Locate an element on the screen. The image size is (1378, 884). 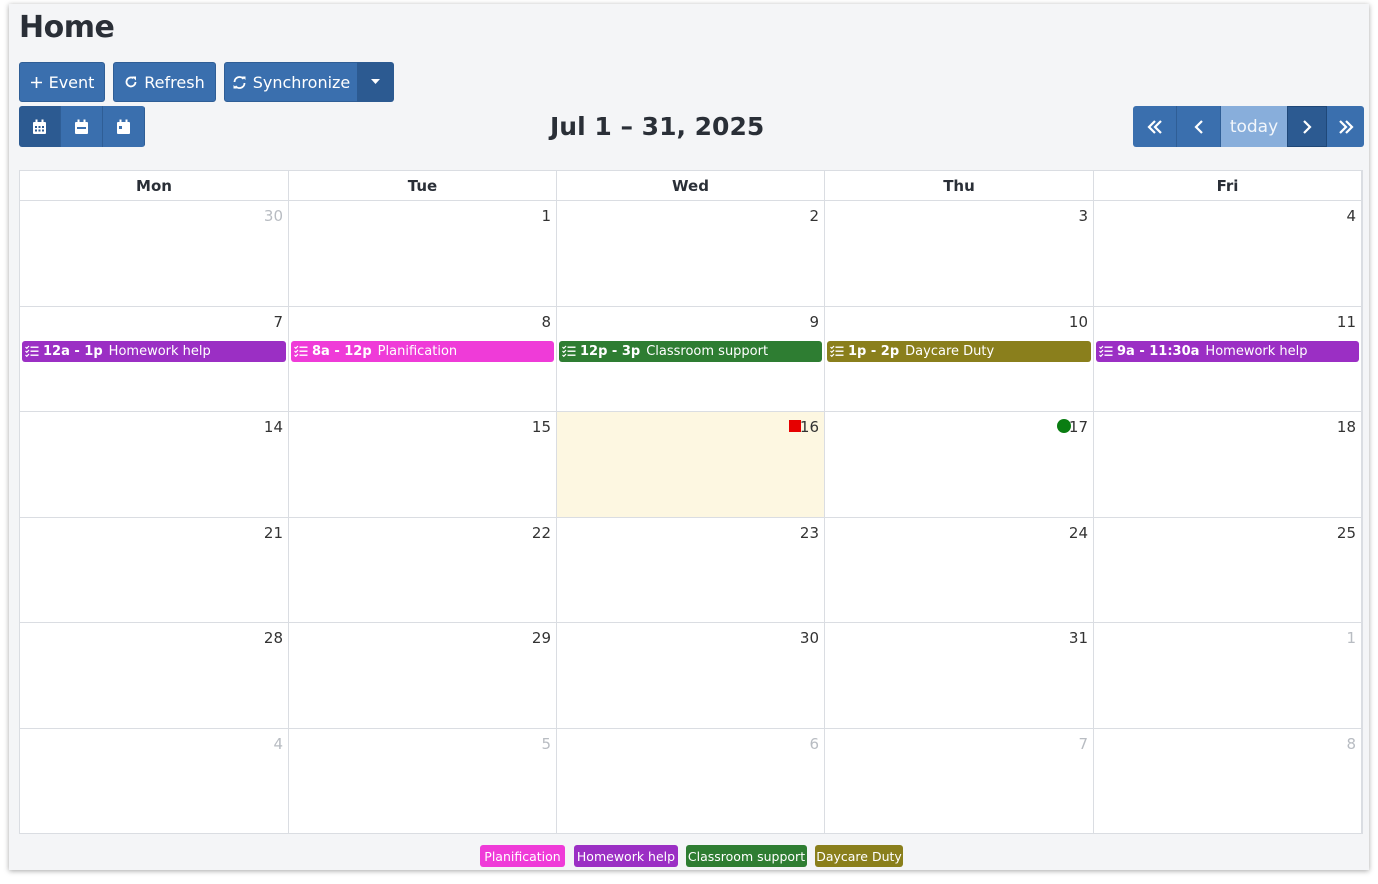
day-cell: 7 12a - 1p Homework help is located at coordinates (154, 359).